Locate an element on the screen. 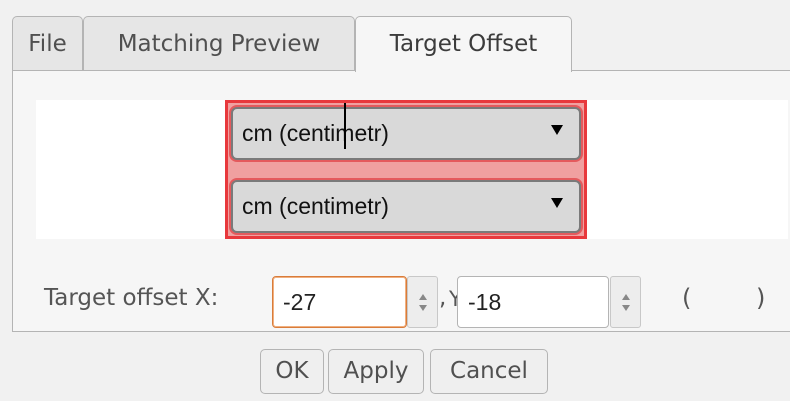  tab-file: File is located at coordinates (47, 43).